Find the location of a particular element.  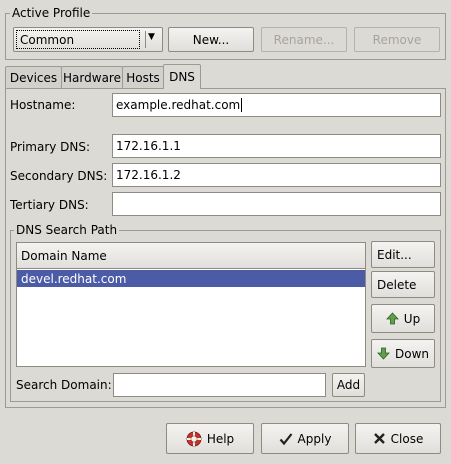

tab-hardware-label: Hardware is located at coordinates (92, 77).